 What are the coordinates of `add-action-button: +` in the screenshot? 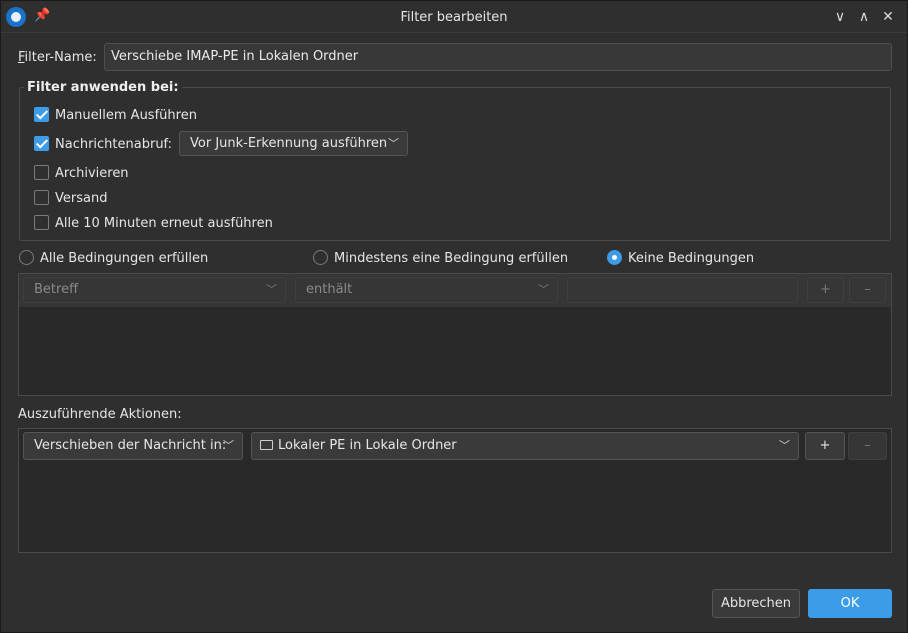 It's located at (825, 446).